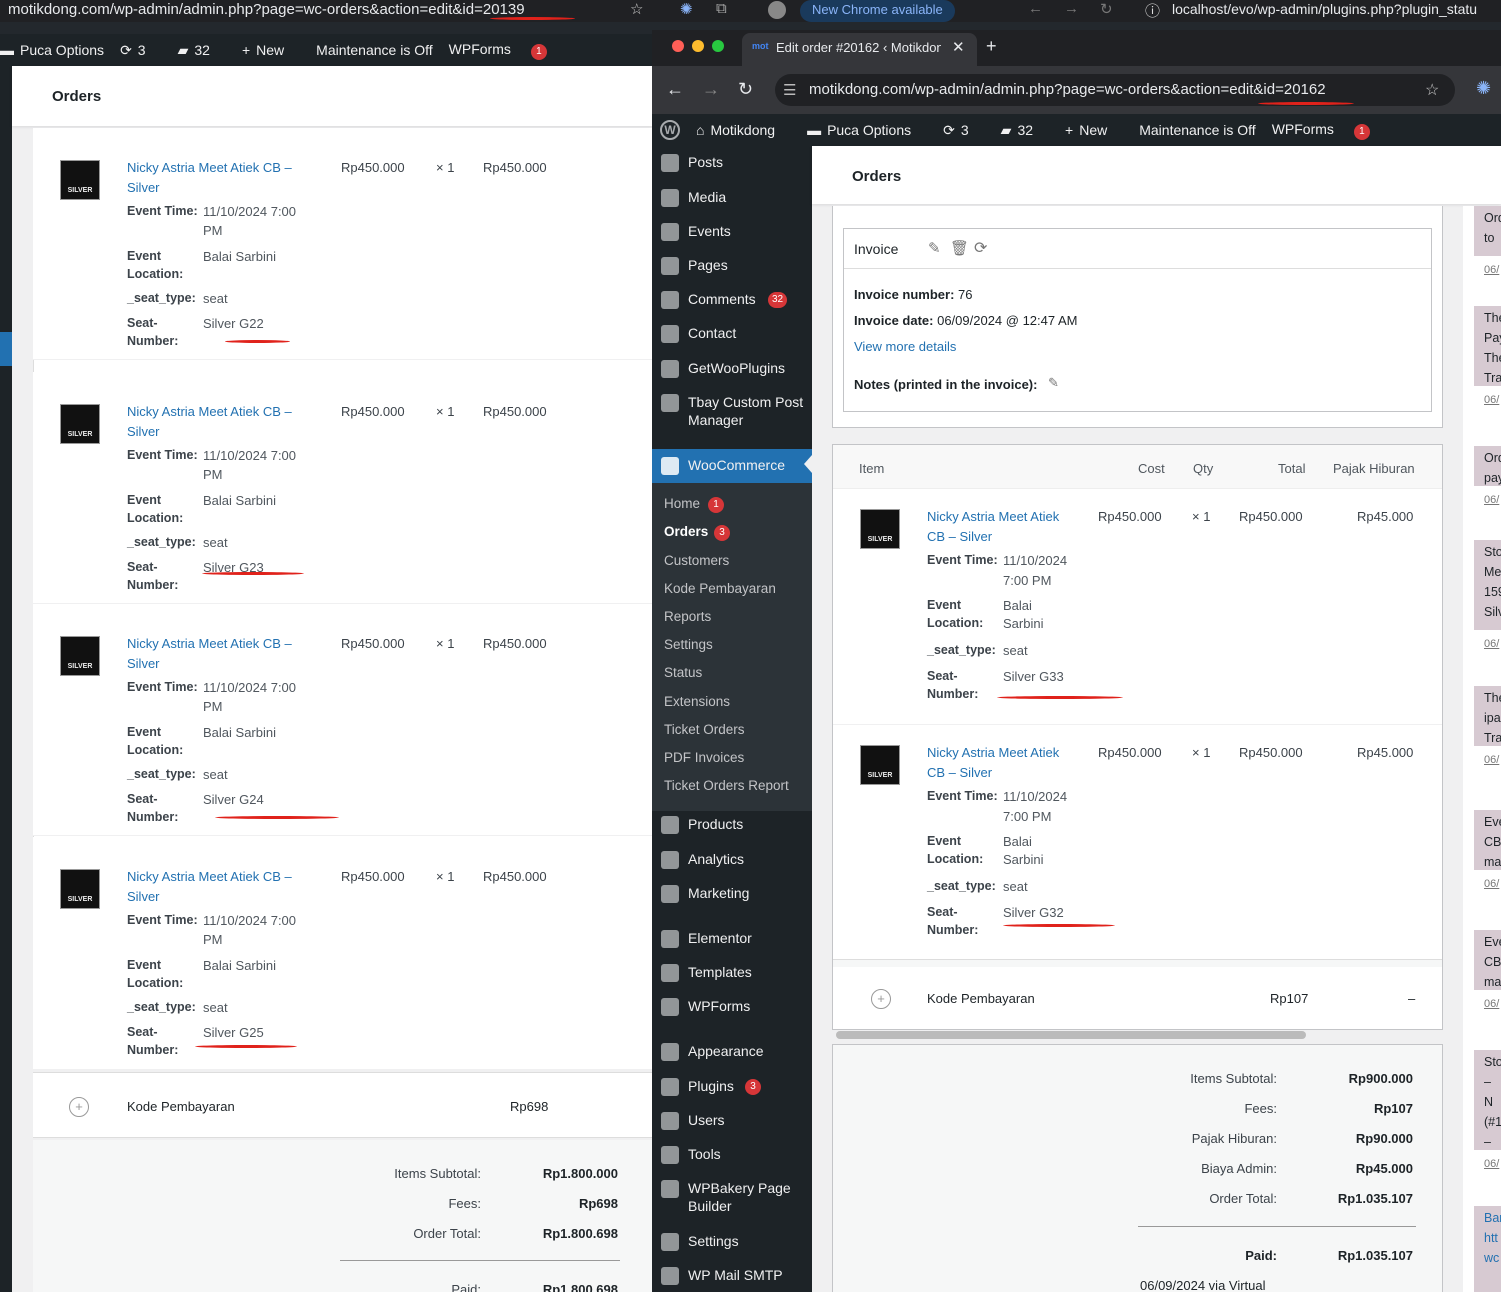 Image resolution: width=1501 pixels, height=1292 pixels. I want to click on col-pajak-hiburan: Pajak Hiburan, so click(1374, 468).